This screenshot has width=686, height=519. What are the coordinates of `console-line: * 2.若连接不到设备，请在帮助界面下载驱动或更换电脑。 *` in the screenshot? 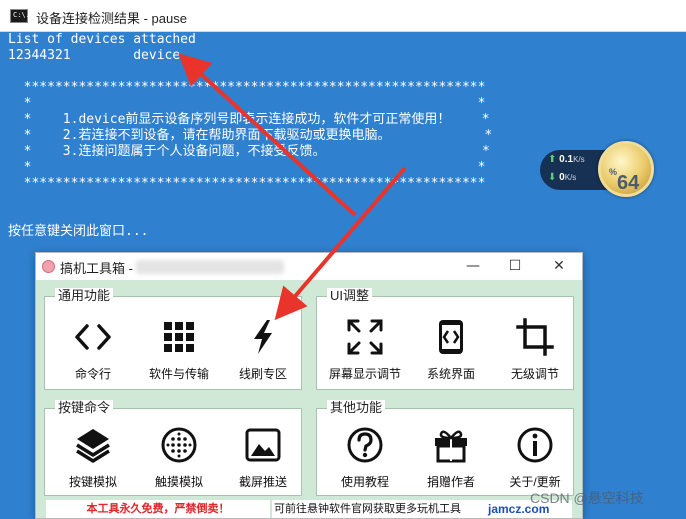 It's located at (250, 135).